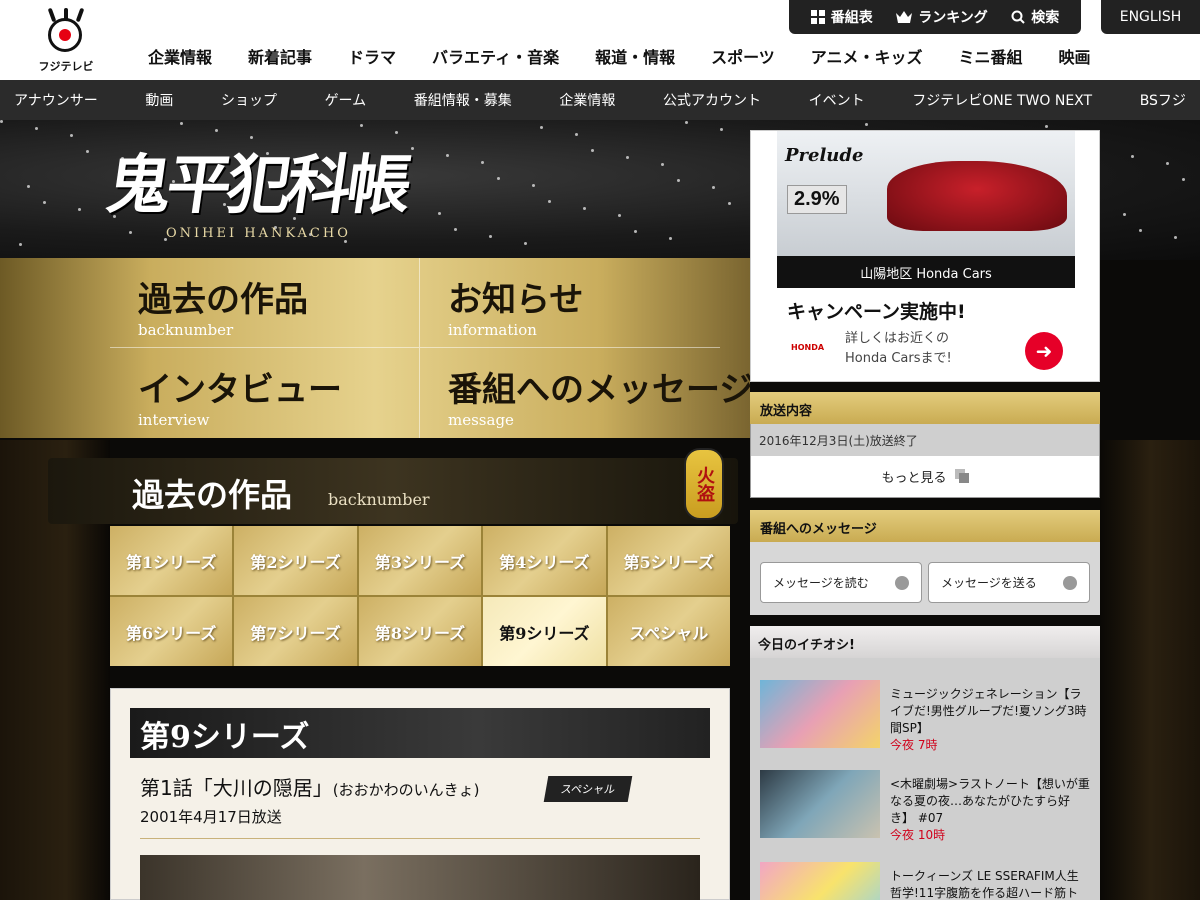 The height and width of the screenshot is (900, 1200). I want to click on sub-nav-item: 動画, so click(159, 100).